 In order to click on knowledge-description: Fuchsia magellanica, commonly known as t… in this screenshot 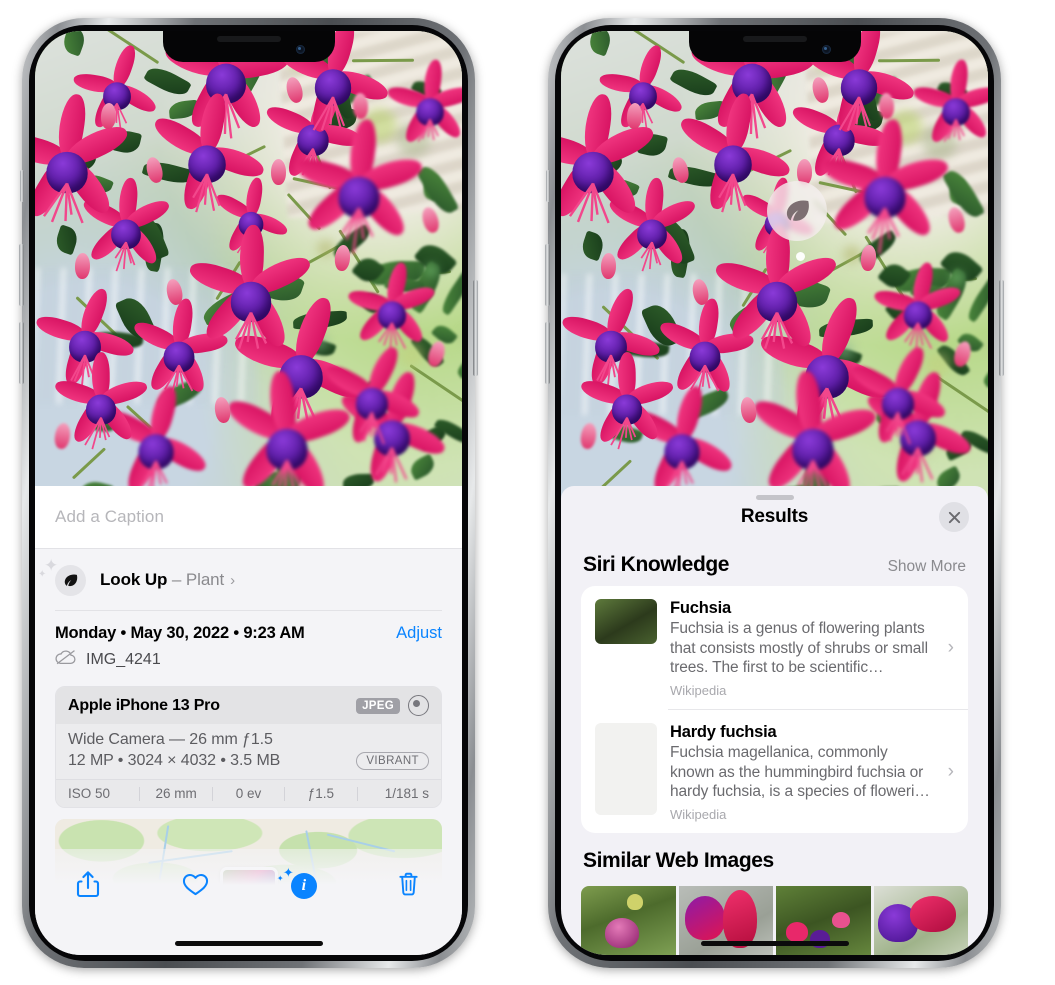, I will do `click(800, 772)`.